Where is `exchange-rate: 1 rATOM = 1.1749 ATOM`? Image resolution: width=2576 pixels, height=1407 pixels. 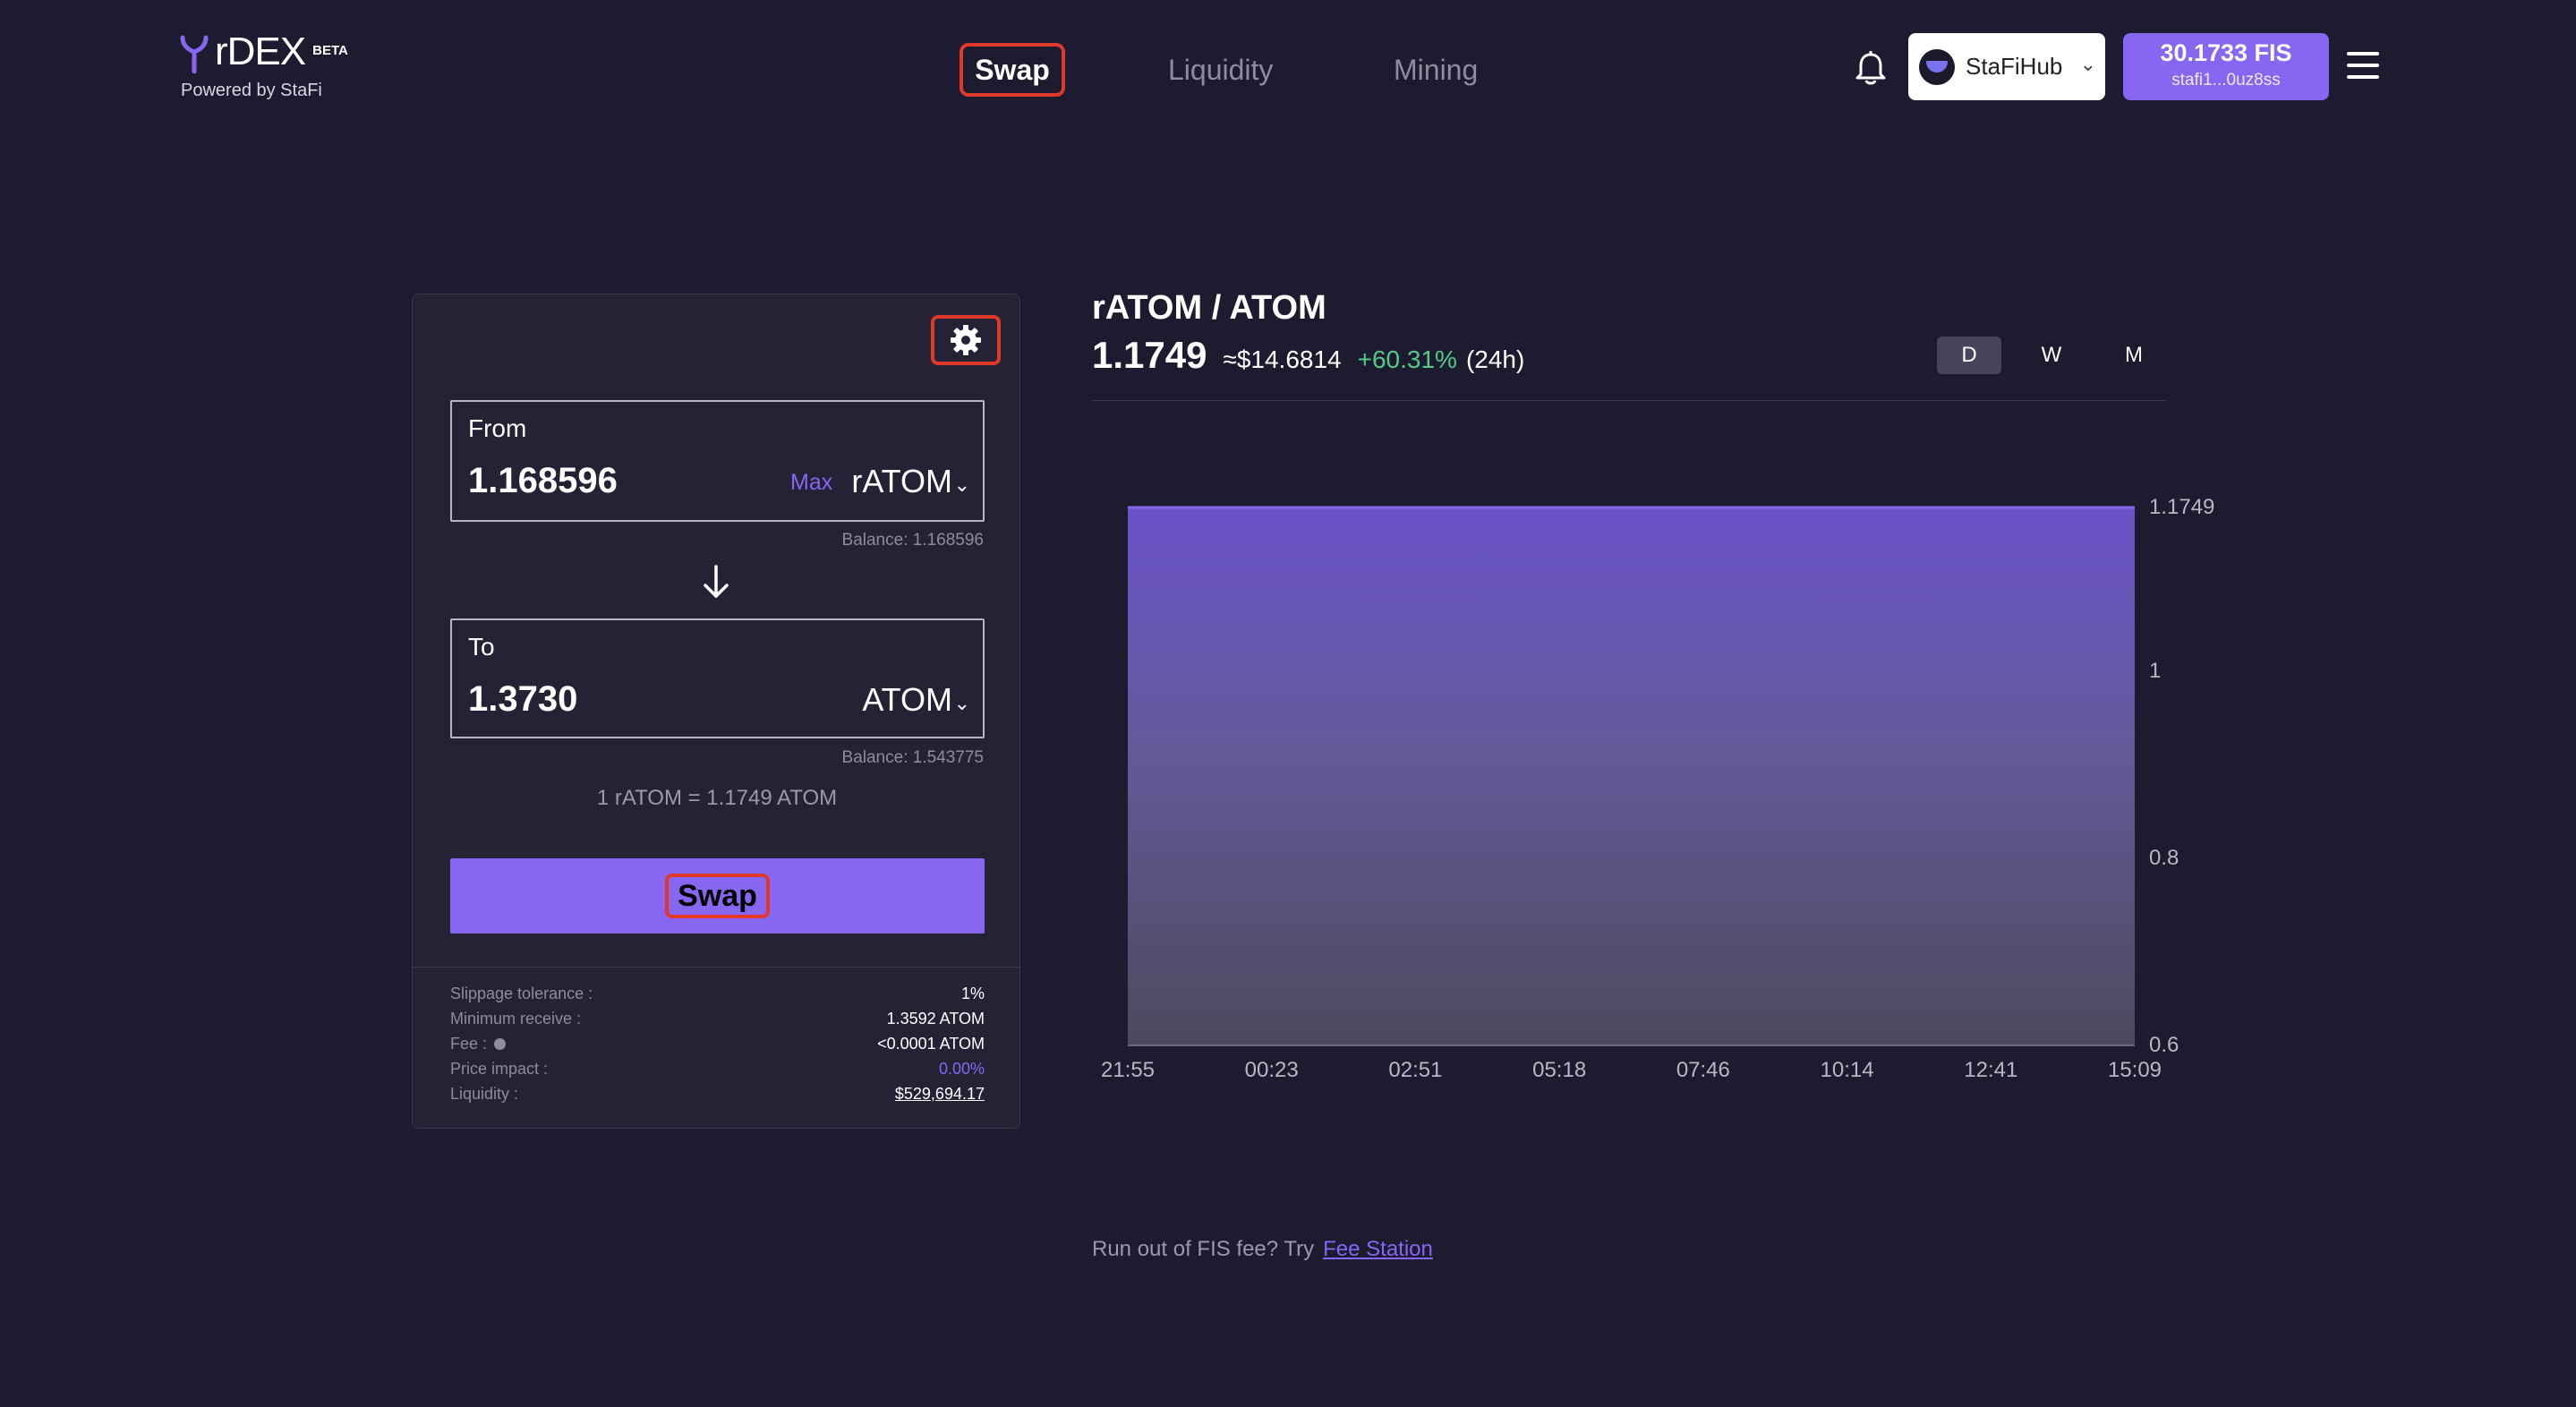 exchange-rate: 1 rATOM = 1.1749 ATOM is located at coordinates (717, 798).